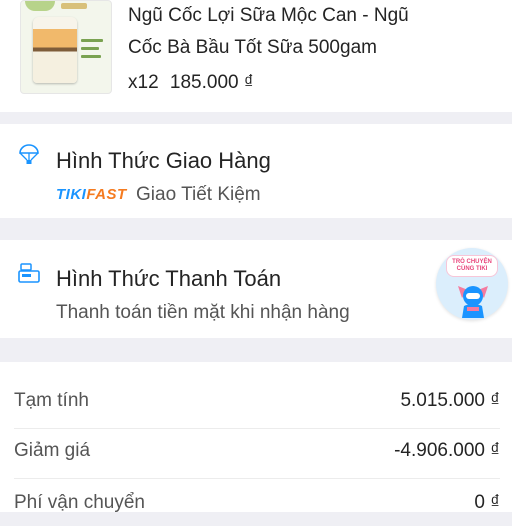  What do you see at coordinates (52, 450) in the screenshot?
I see `discount-label: Giảm giá` at bounding box center [52, 450].